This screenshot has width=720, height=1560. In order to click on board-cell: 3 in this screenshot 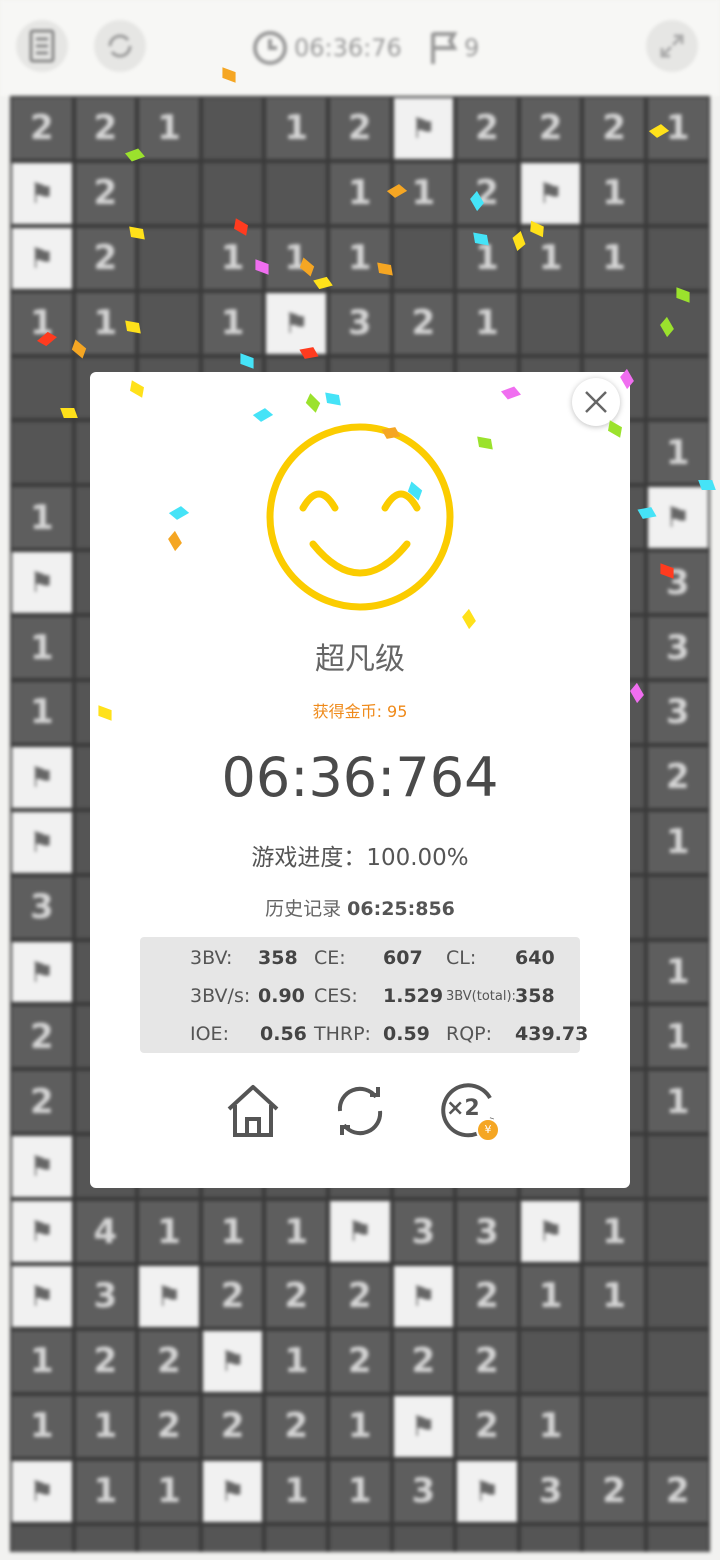, I will do `click(677, 712)`.